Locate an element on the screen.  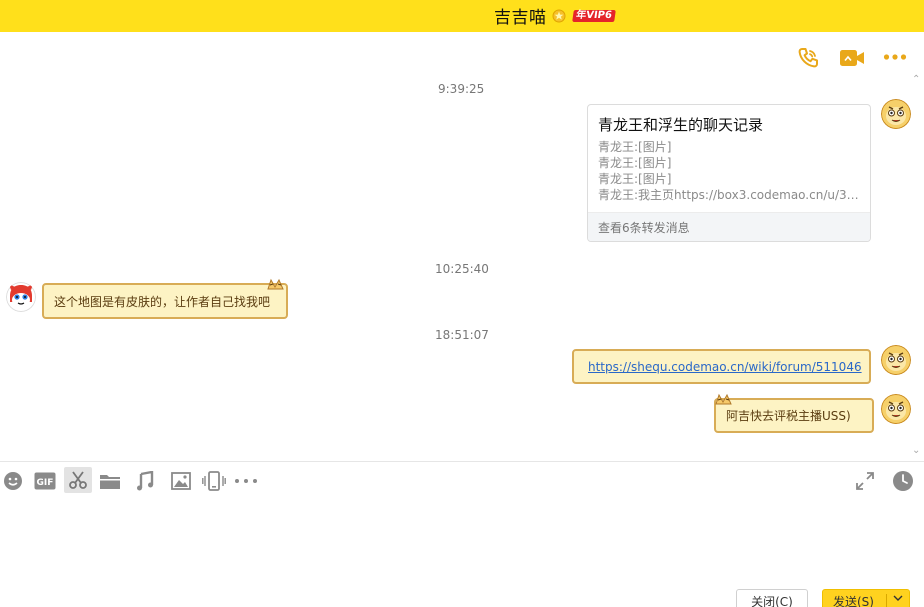
scissors-icon is located at coordinates (78, 480).